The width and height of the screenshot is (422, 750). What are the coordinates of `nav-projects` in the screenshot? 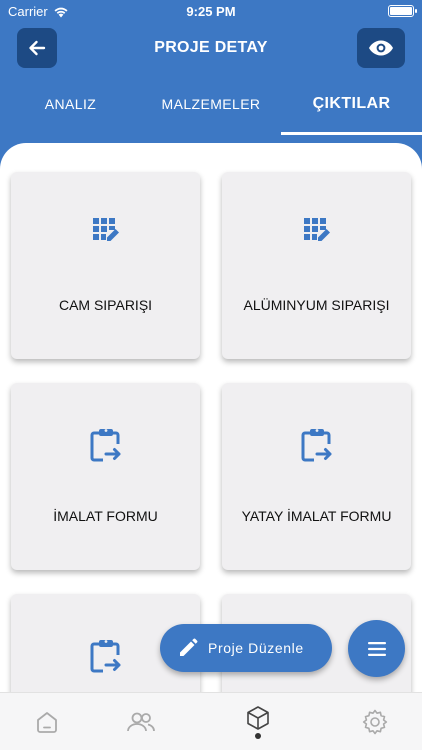 It's located at (258, 718).